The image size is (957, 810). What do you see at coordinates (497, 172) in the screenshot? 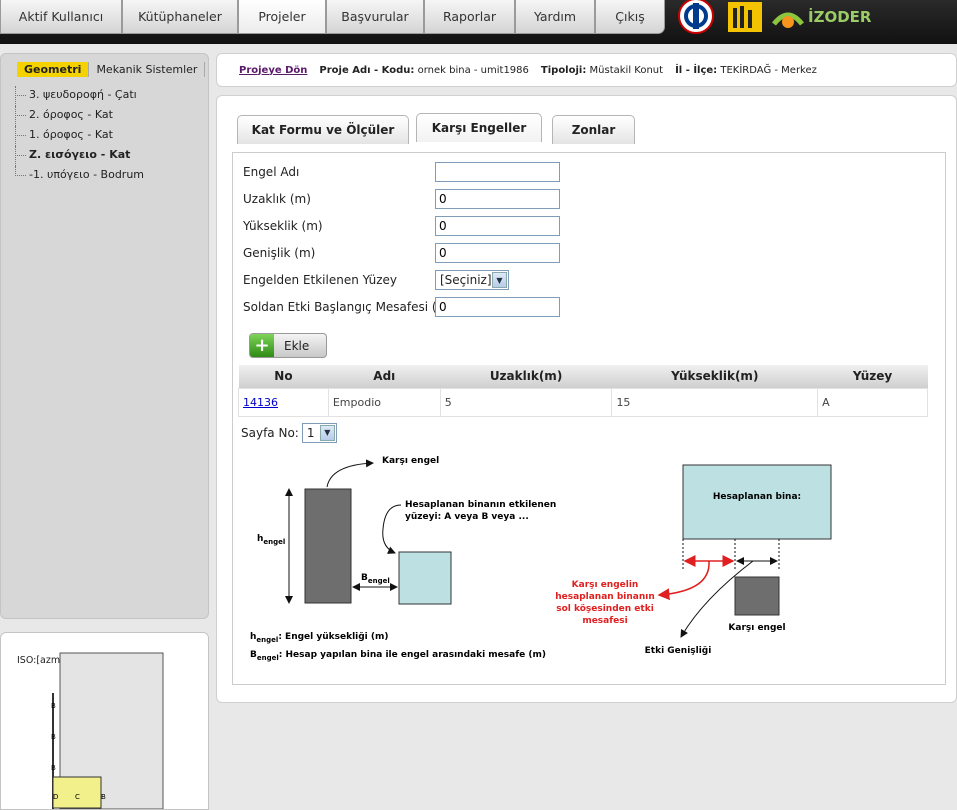
I see `engel-adi-input` at bounding box center [497, 172].